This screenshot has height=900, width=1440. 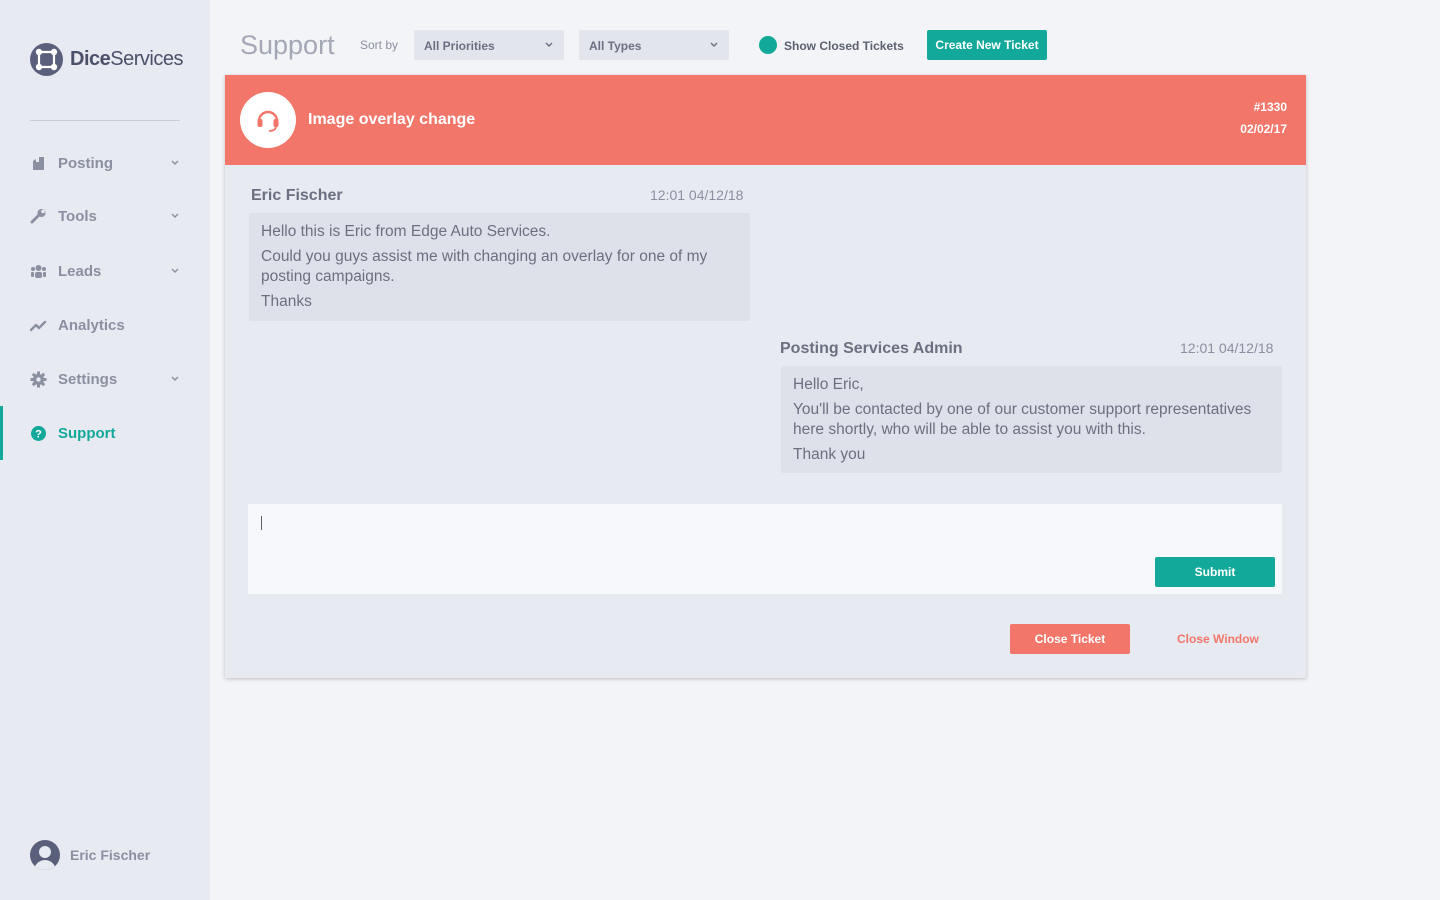 I want to click on show-closed-toggle, so click(x=768, y=45).